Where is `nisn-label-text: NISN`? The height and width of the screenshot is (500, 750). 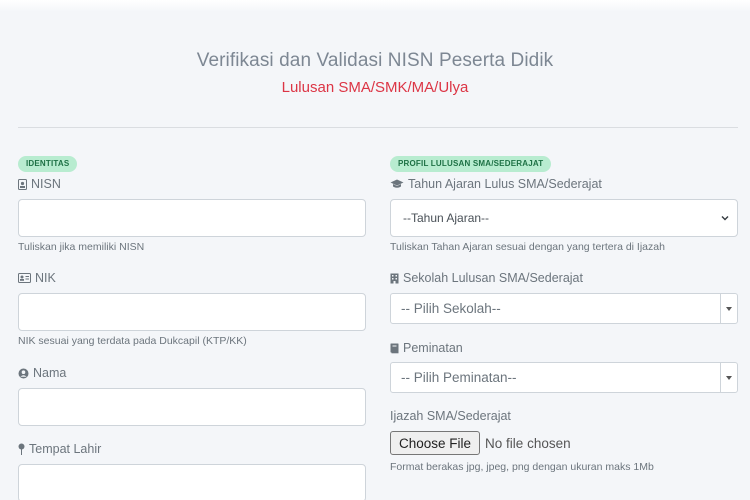
nisn-label-text: NISN is located at coordinates (46, 184).